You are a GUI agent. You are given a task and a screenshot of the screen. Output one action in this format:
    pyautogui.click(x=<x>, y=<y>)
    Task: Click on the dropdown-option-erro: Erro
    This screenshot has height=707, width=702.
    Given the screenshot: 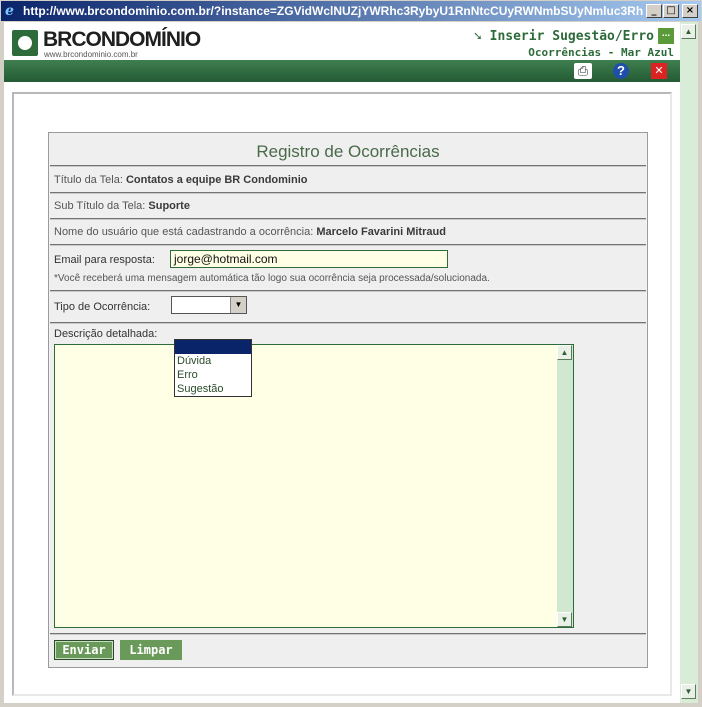 What is the action you would take?
    pyautogui.click(x=213, y=375)
    